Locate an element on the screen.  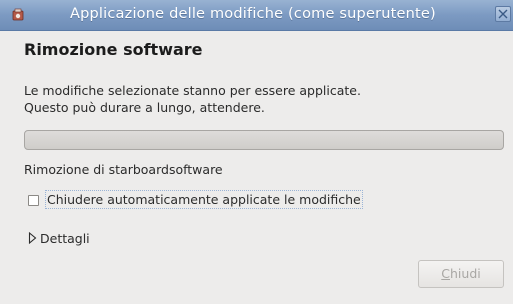
window-close-button is located at coordinates (503, 14).